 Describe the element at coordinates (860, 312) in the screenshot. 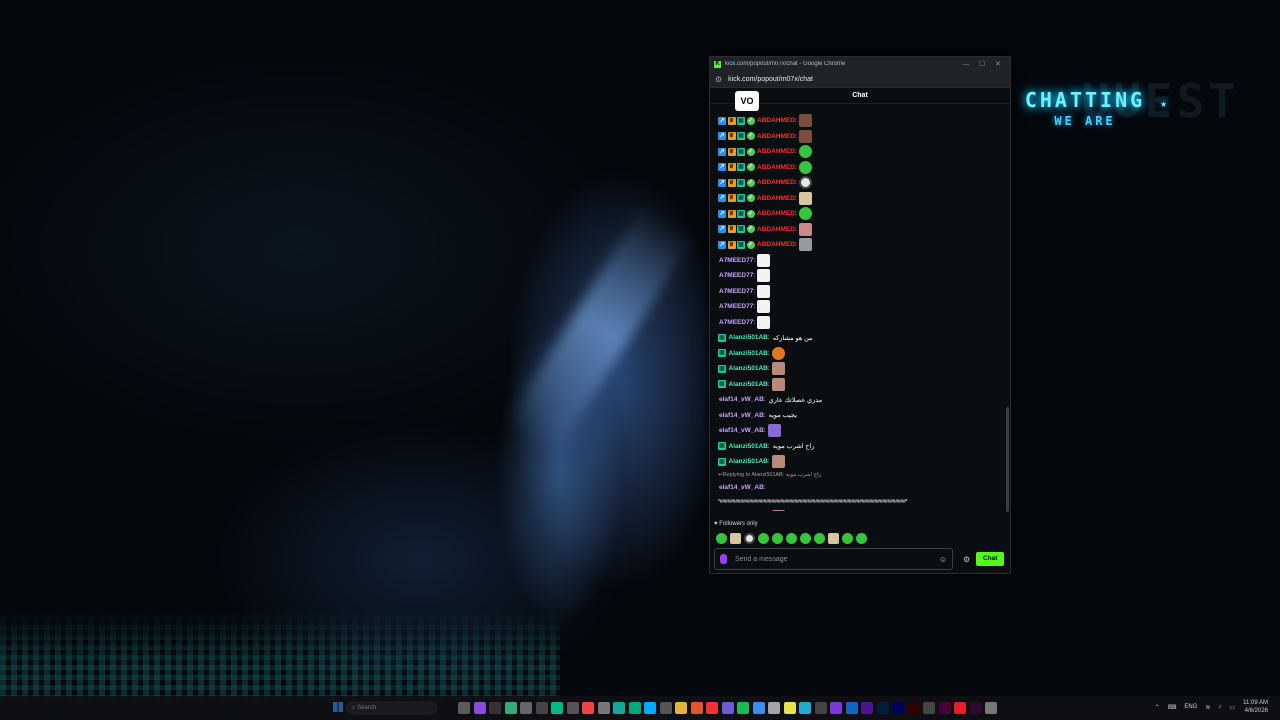

I see `chat-message-list: ↗ ♛ ▣ ✓ ABDAHMED: ↗ ♛ ▣ ✓ ABDAHMED` at that location.